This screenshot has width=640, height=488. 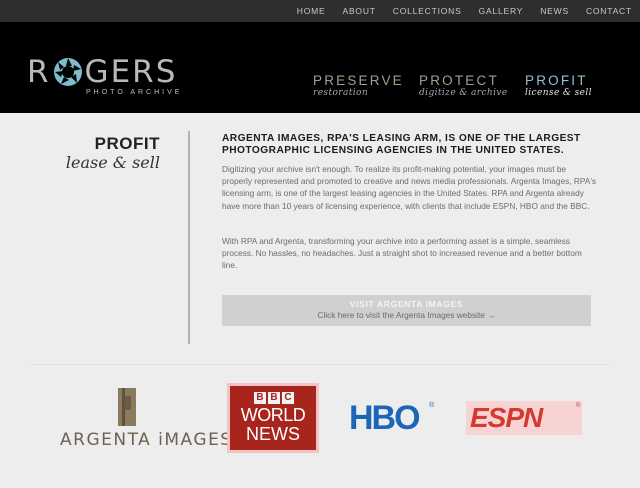 I want to click on hbo-logo-text: HBO, so click(x=385, y=418).